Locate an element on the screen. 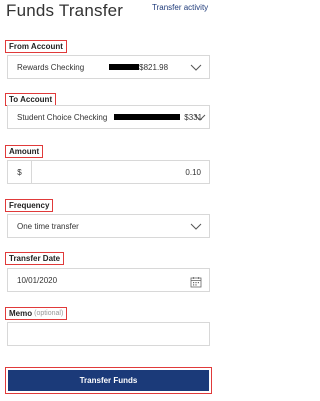  amount-label-box: Amount is located at coordinates (24, 151).